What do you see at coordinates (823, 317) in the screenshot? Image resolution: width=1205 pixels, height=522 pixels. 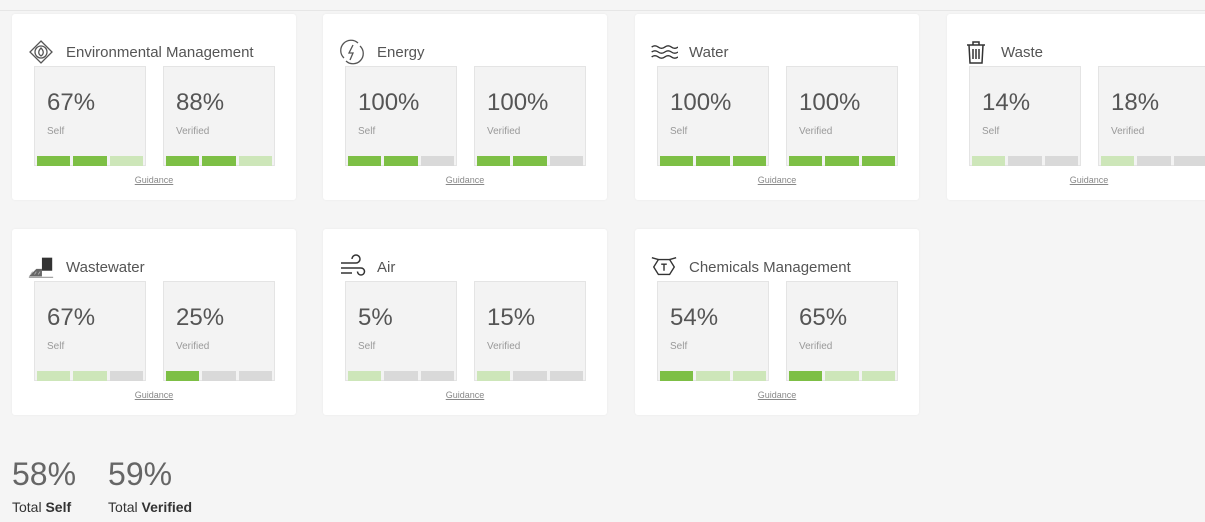 I see `verified-score-value: 65%` at bounding box center [823, 317].